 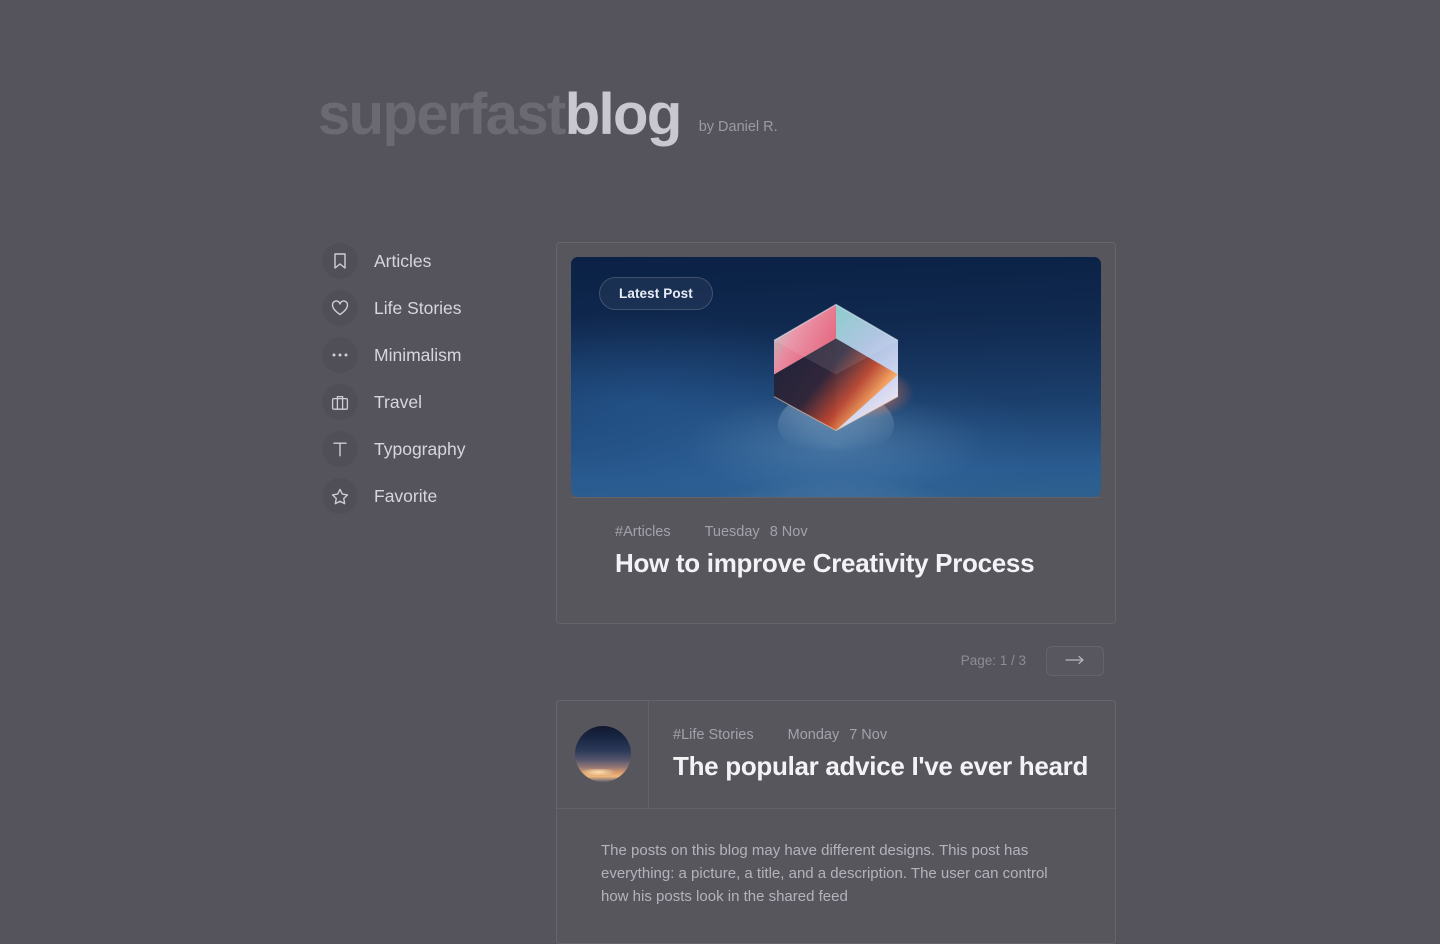 I want to click on sidebar-item-label: Life Stories, so click(x=418, y=307).